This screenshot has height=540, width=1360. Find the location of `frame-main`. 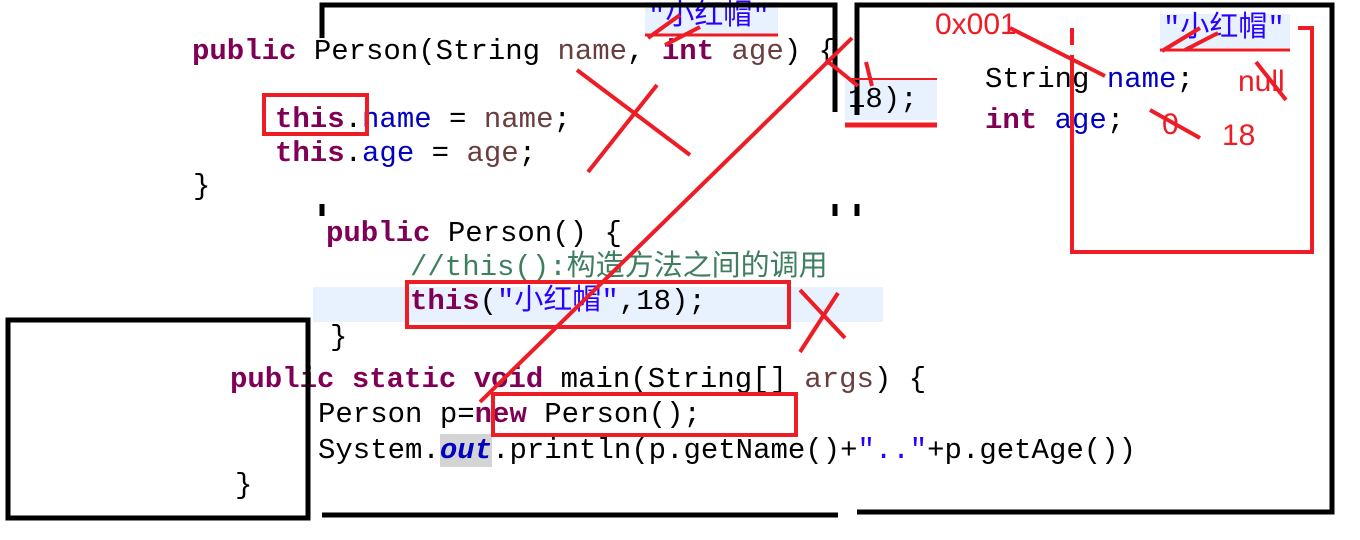

frame-main is located at coordinates (158, 419).